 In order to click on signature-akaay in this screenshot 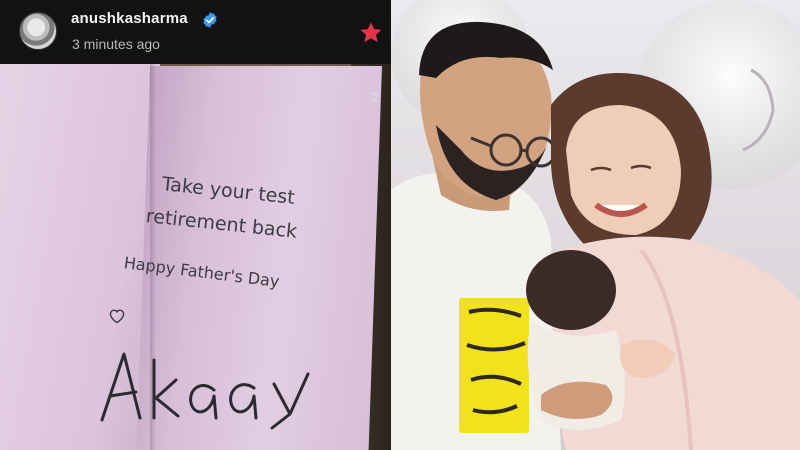, I will do `click(205, 391)`.